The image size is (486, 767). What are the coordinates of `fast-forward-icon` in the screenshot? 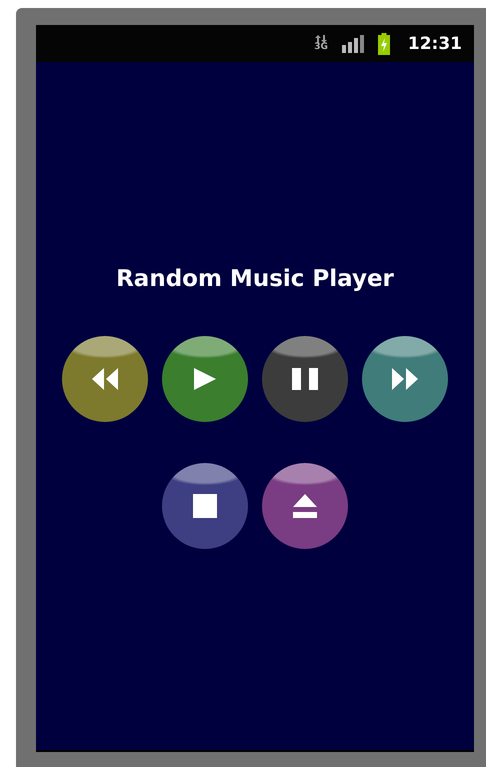 It's located at (405, 379).